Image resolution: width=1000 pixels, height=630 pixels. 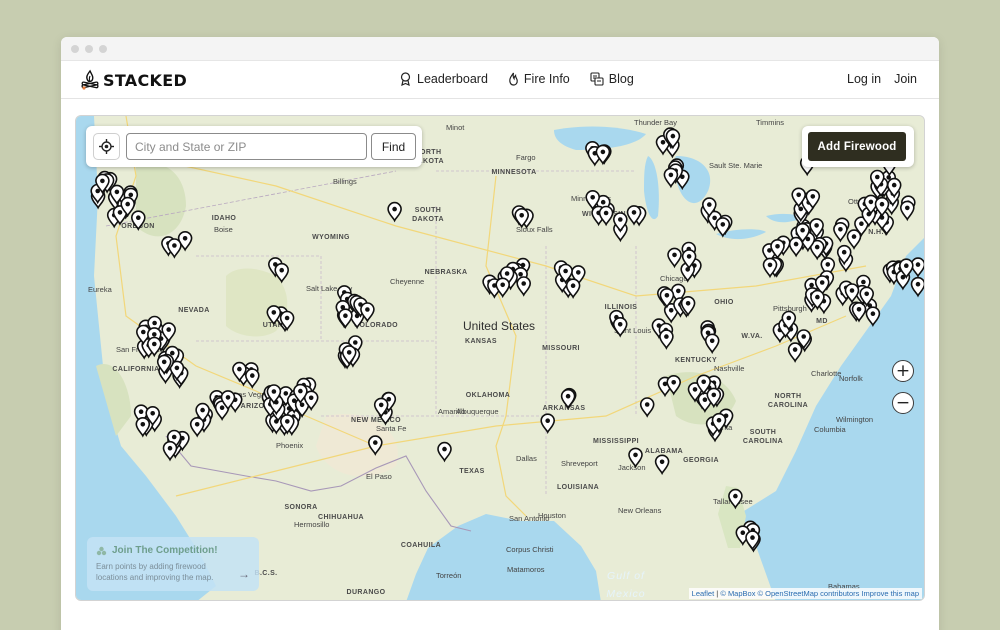 I want to click on state-label: DURANGO, so click(x=366, y=592).